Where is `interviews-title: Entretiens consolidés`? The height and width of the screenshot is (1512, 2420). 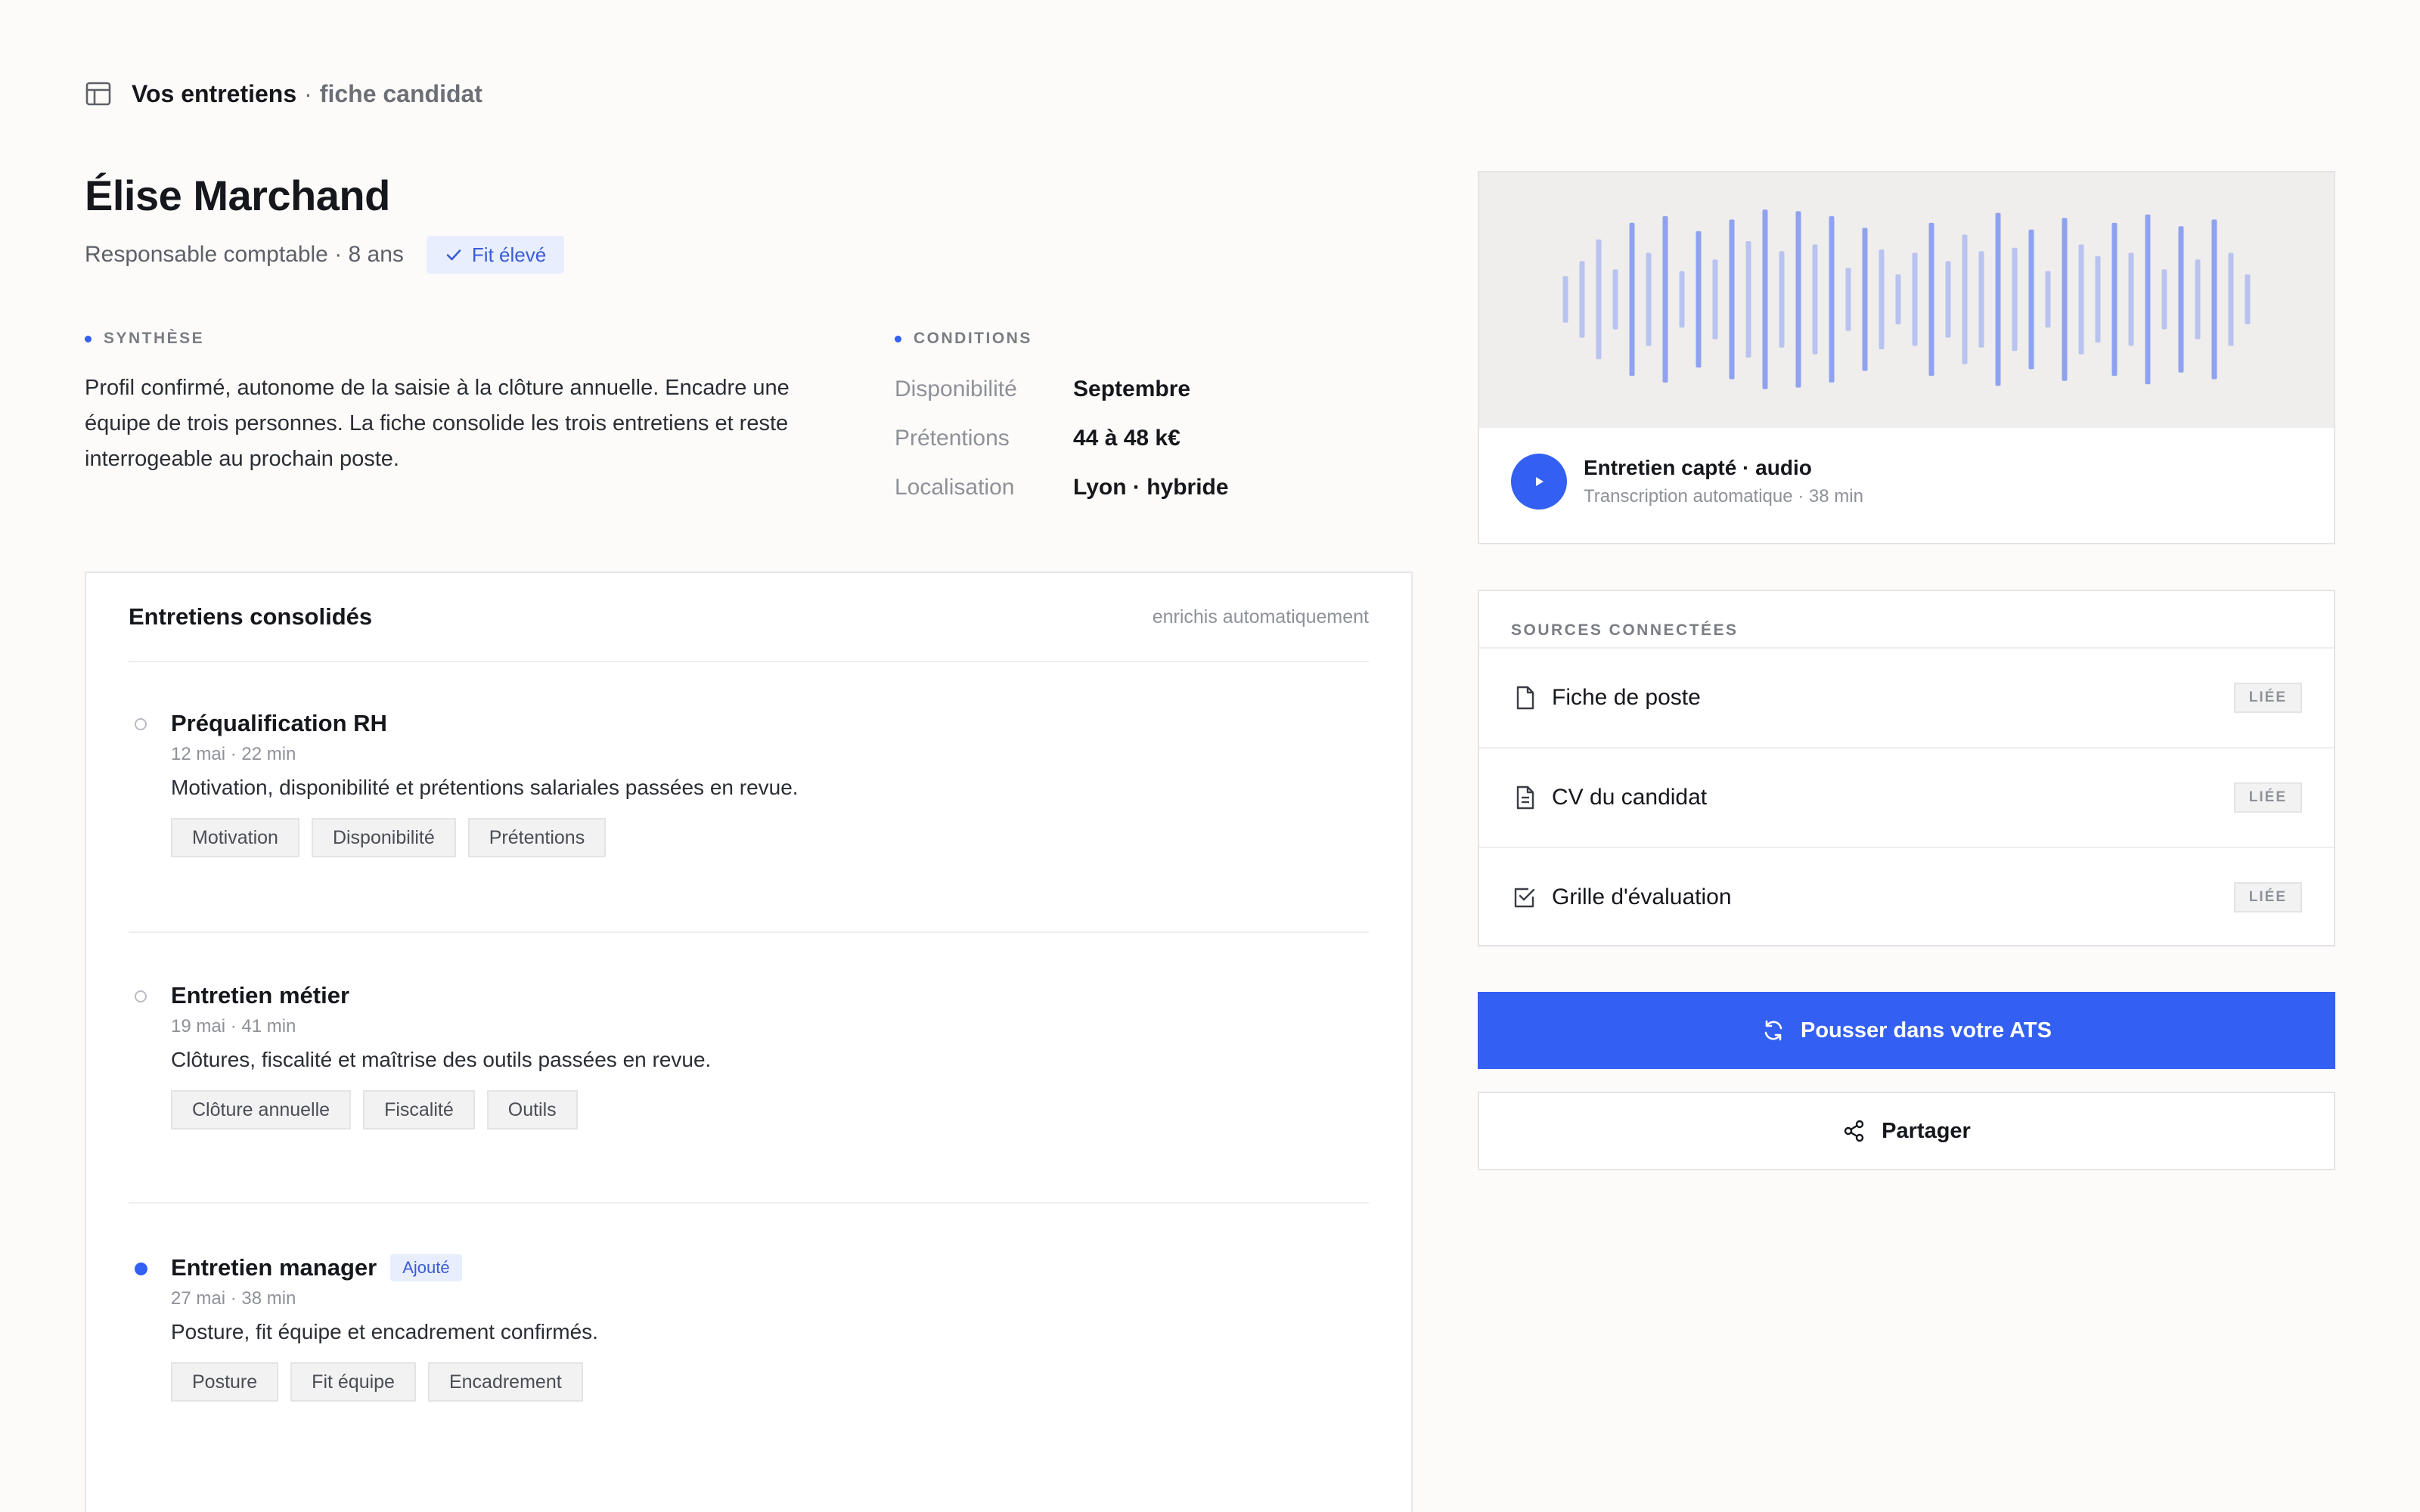
interviews-title: Entretiens consolidés is located at coordinates (251, 616).